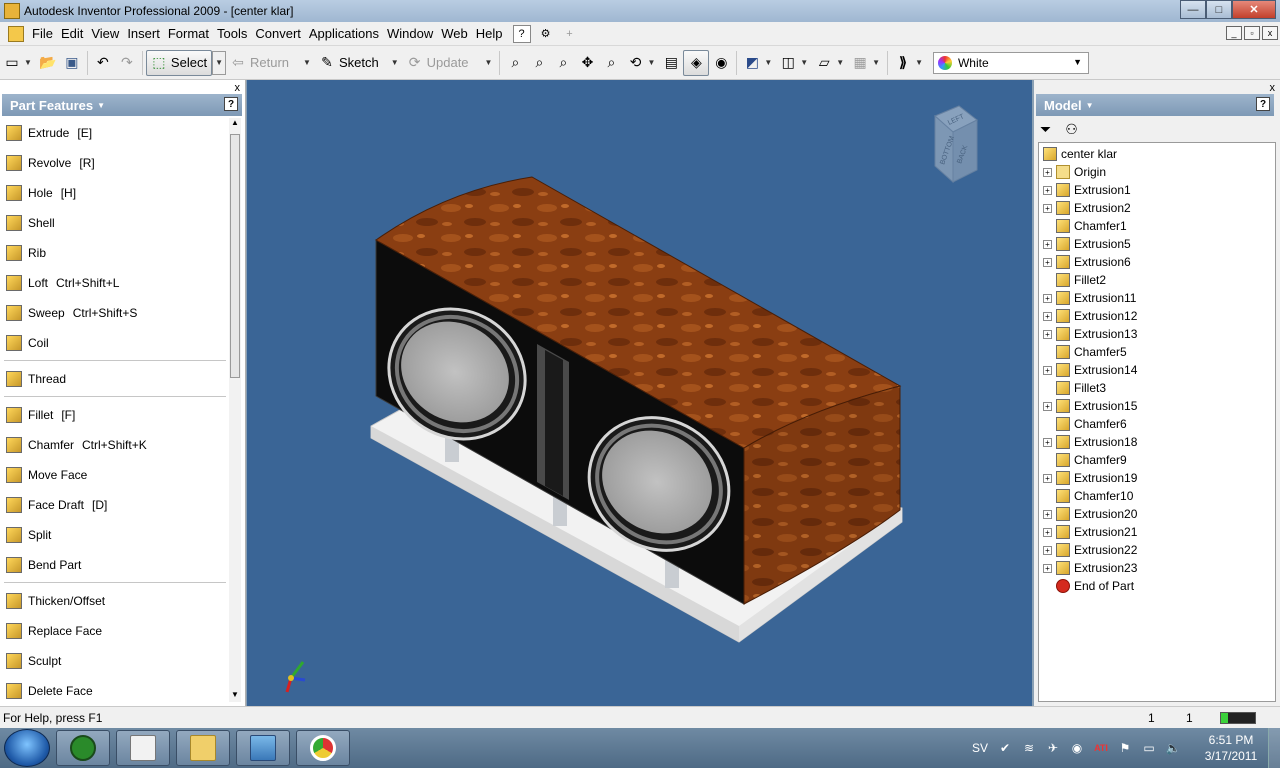 The height and width of the screenshot is (768, 1280). Describe the element at coordinates (16, 33) in the screenshot. I see `document-icon` at that location.